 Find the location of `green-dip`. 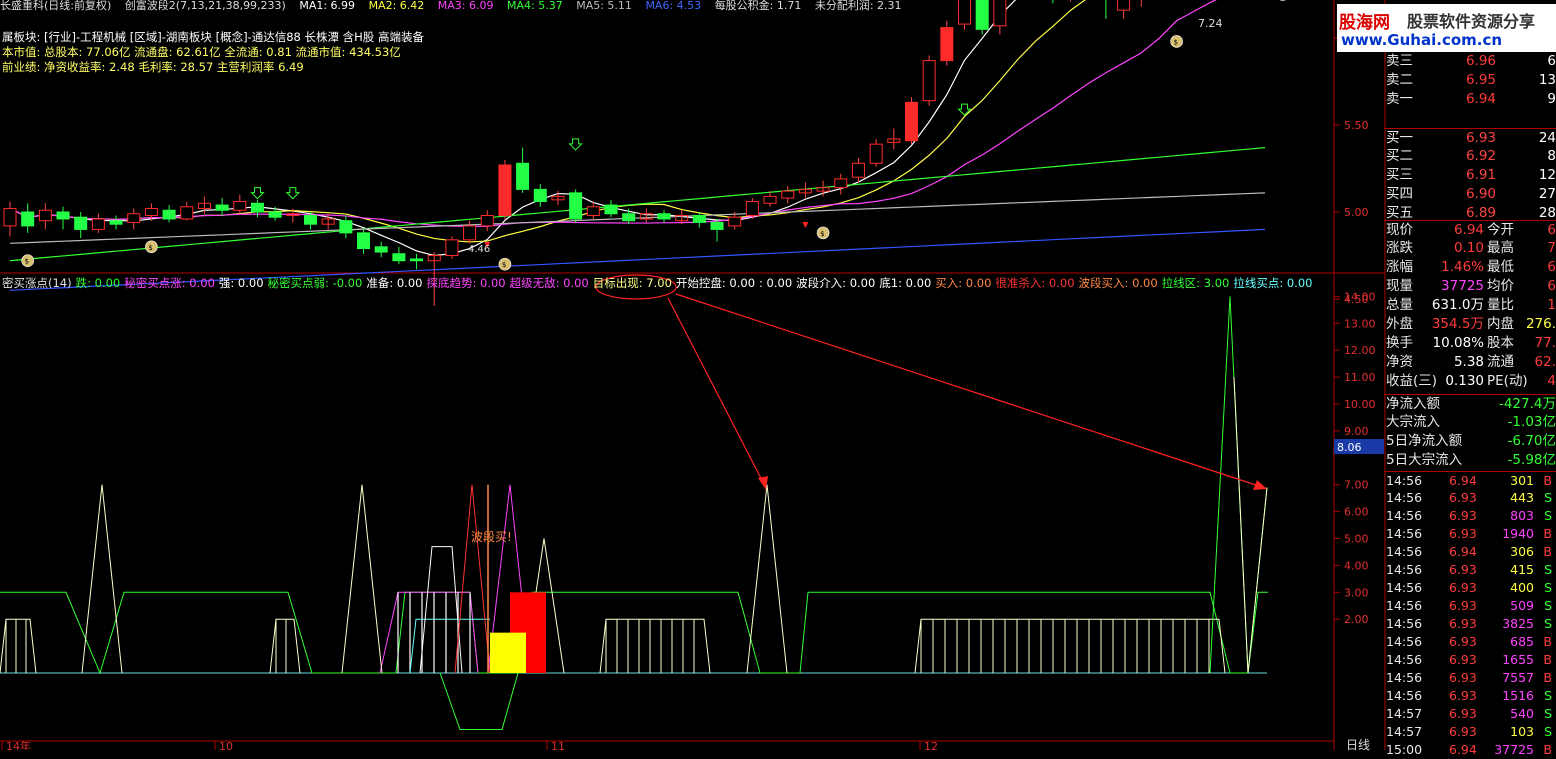

green-dip is located at coordinates (479, 701).